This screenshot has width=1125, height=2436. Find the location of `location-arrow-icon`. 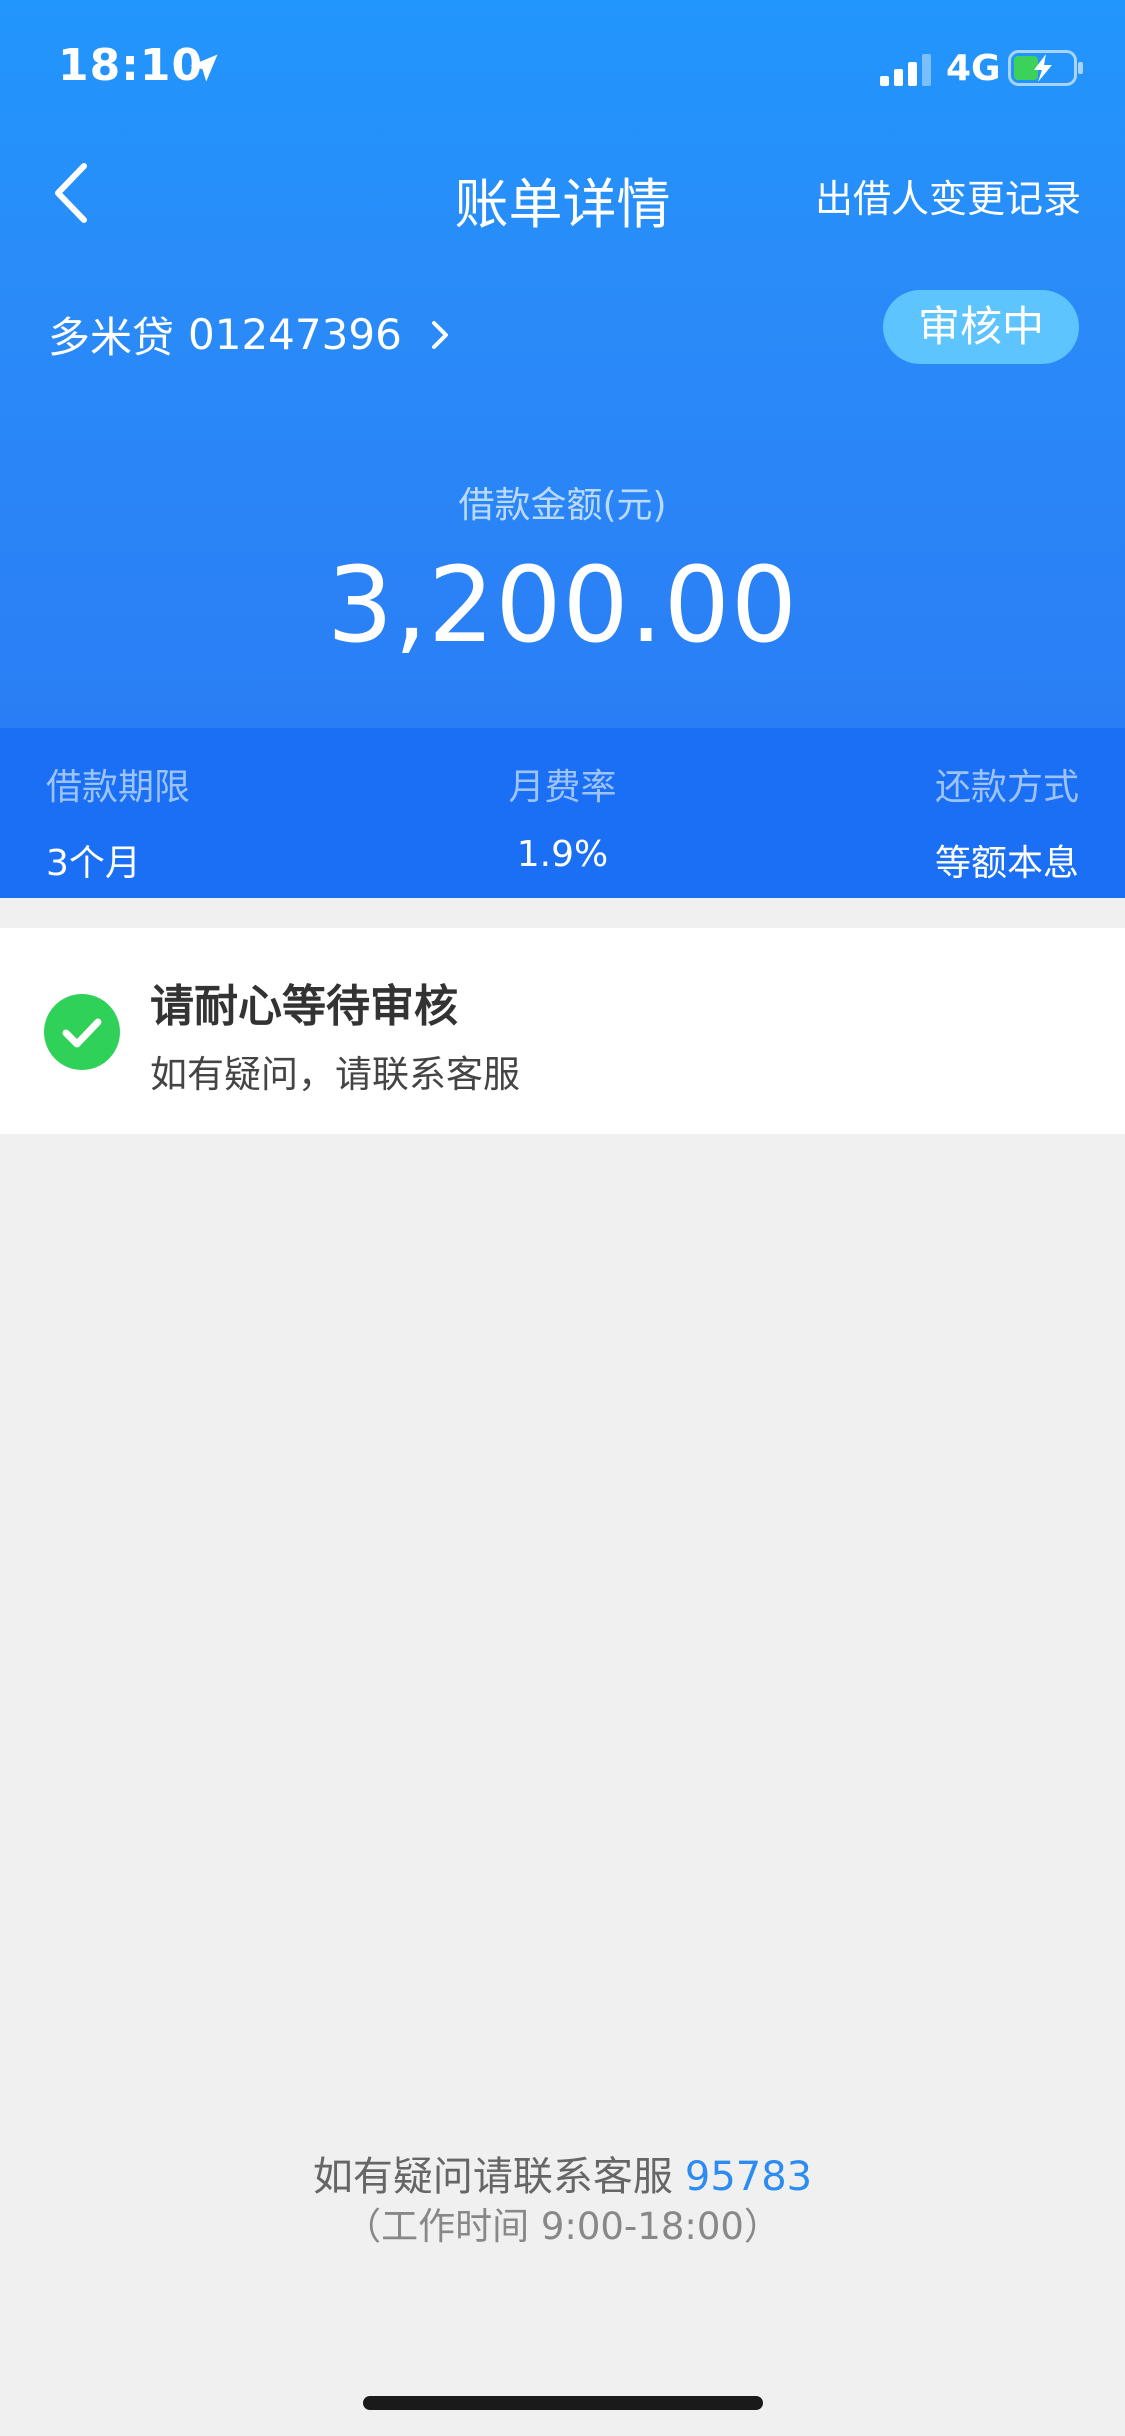

location-arrow-icon is located at coordinates (204, 68).